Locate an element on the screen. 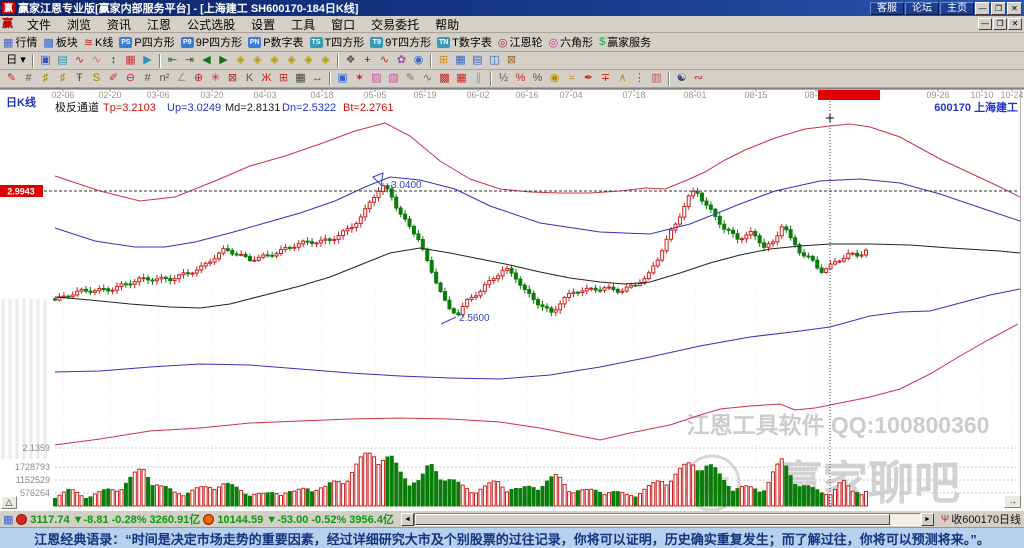 The width and height of the screenshot is (1024, 548). hexagon-button: ◎ 六角形 is located at coordinates (570, 42).